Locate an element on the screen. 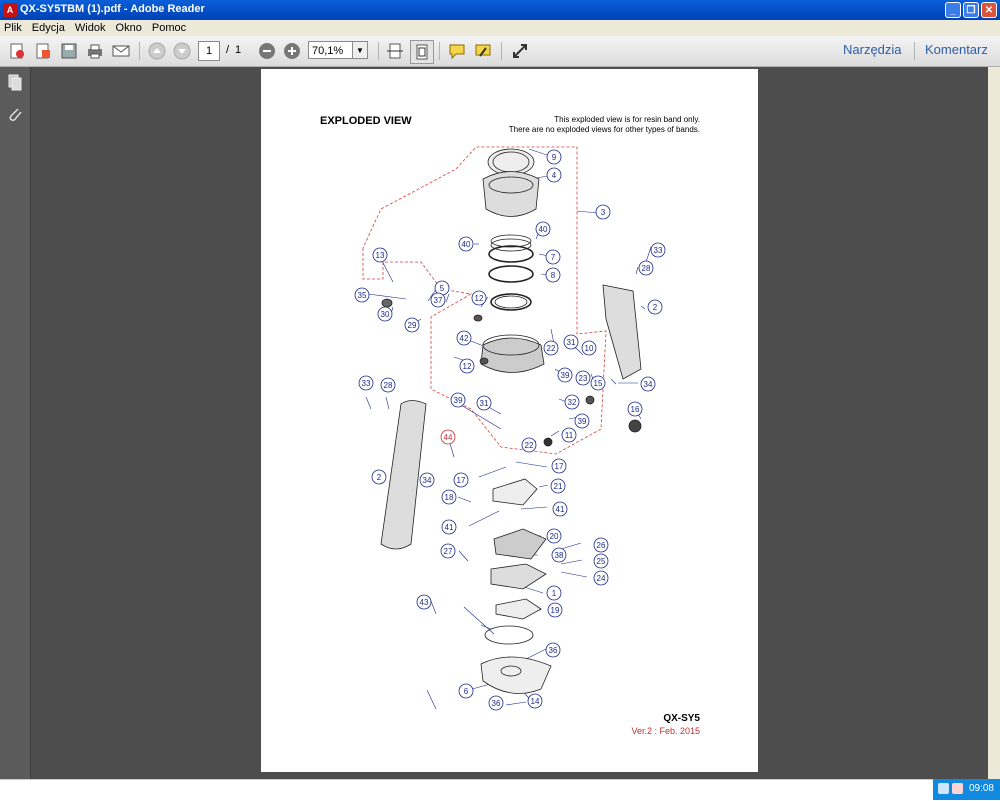 This screenshot has height=801, width=1000. adobe-reader-icon: A is located at coordinates (10, 10).